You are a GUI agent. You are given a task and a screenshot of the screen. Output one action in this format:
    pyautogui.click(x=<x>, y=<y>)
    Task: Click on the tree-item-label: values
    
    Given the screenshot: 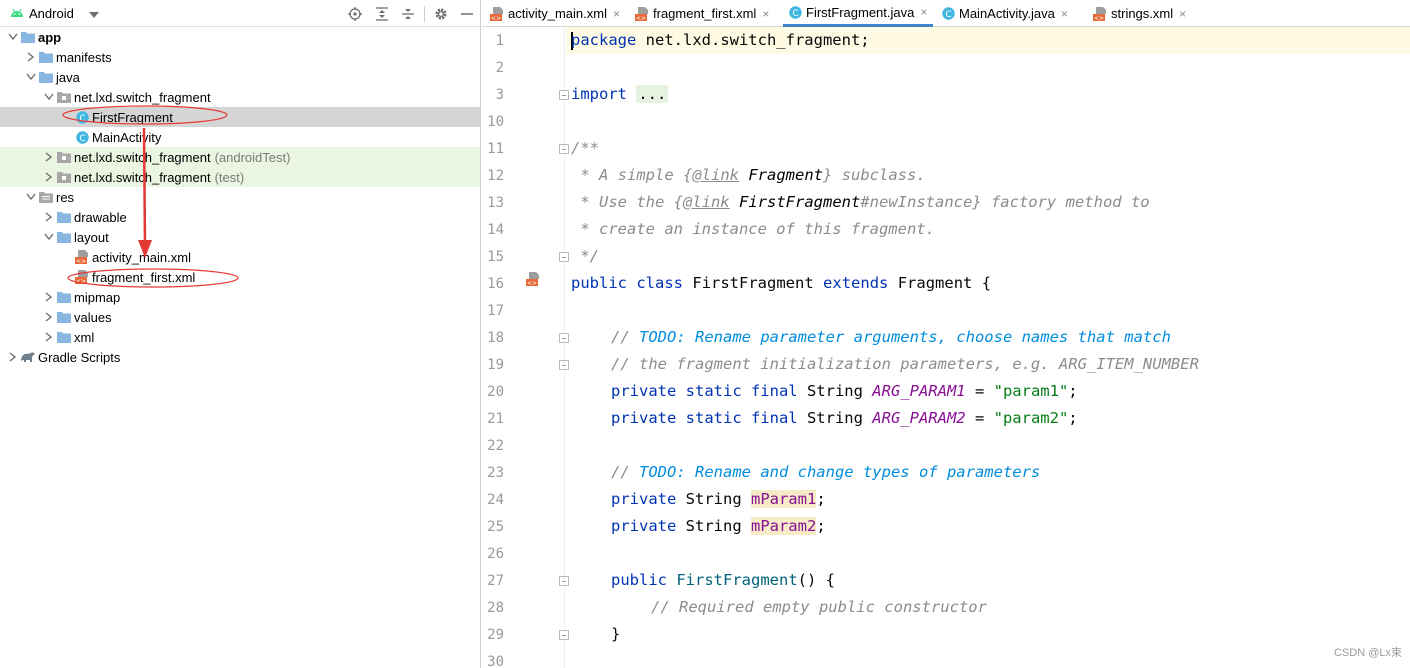 What is the action you would take?
    pyautogui.click(x=93, y=317)
    